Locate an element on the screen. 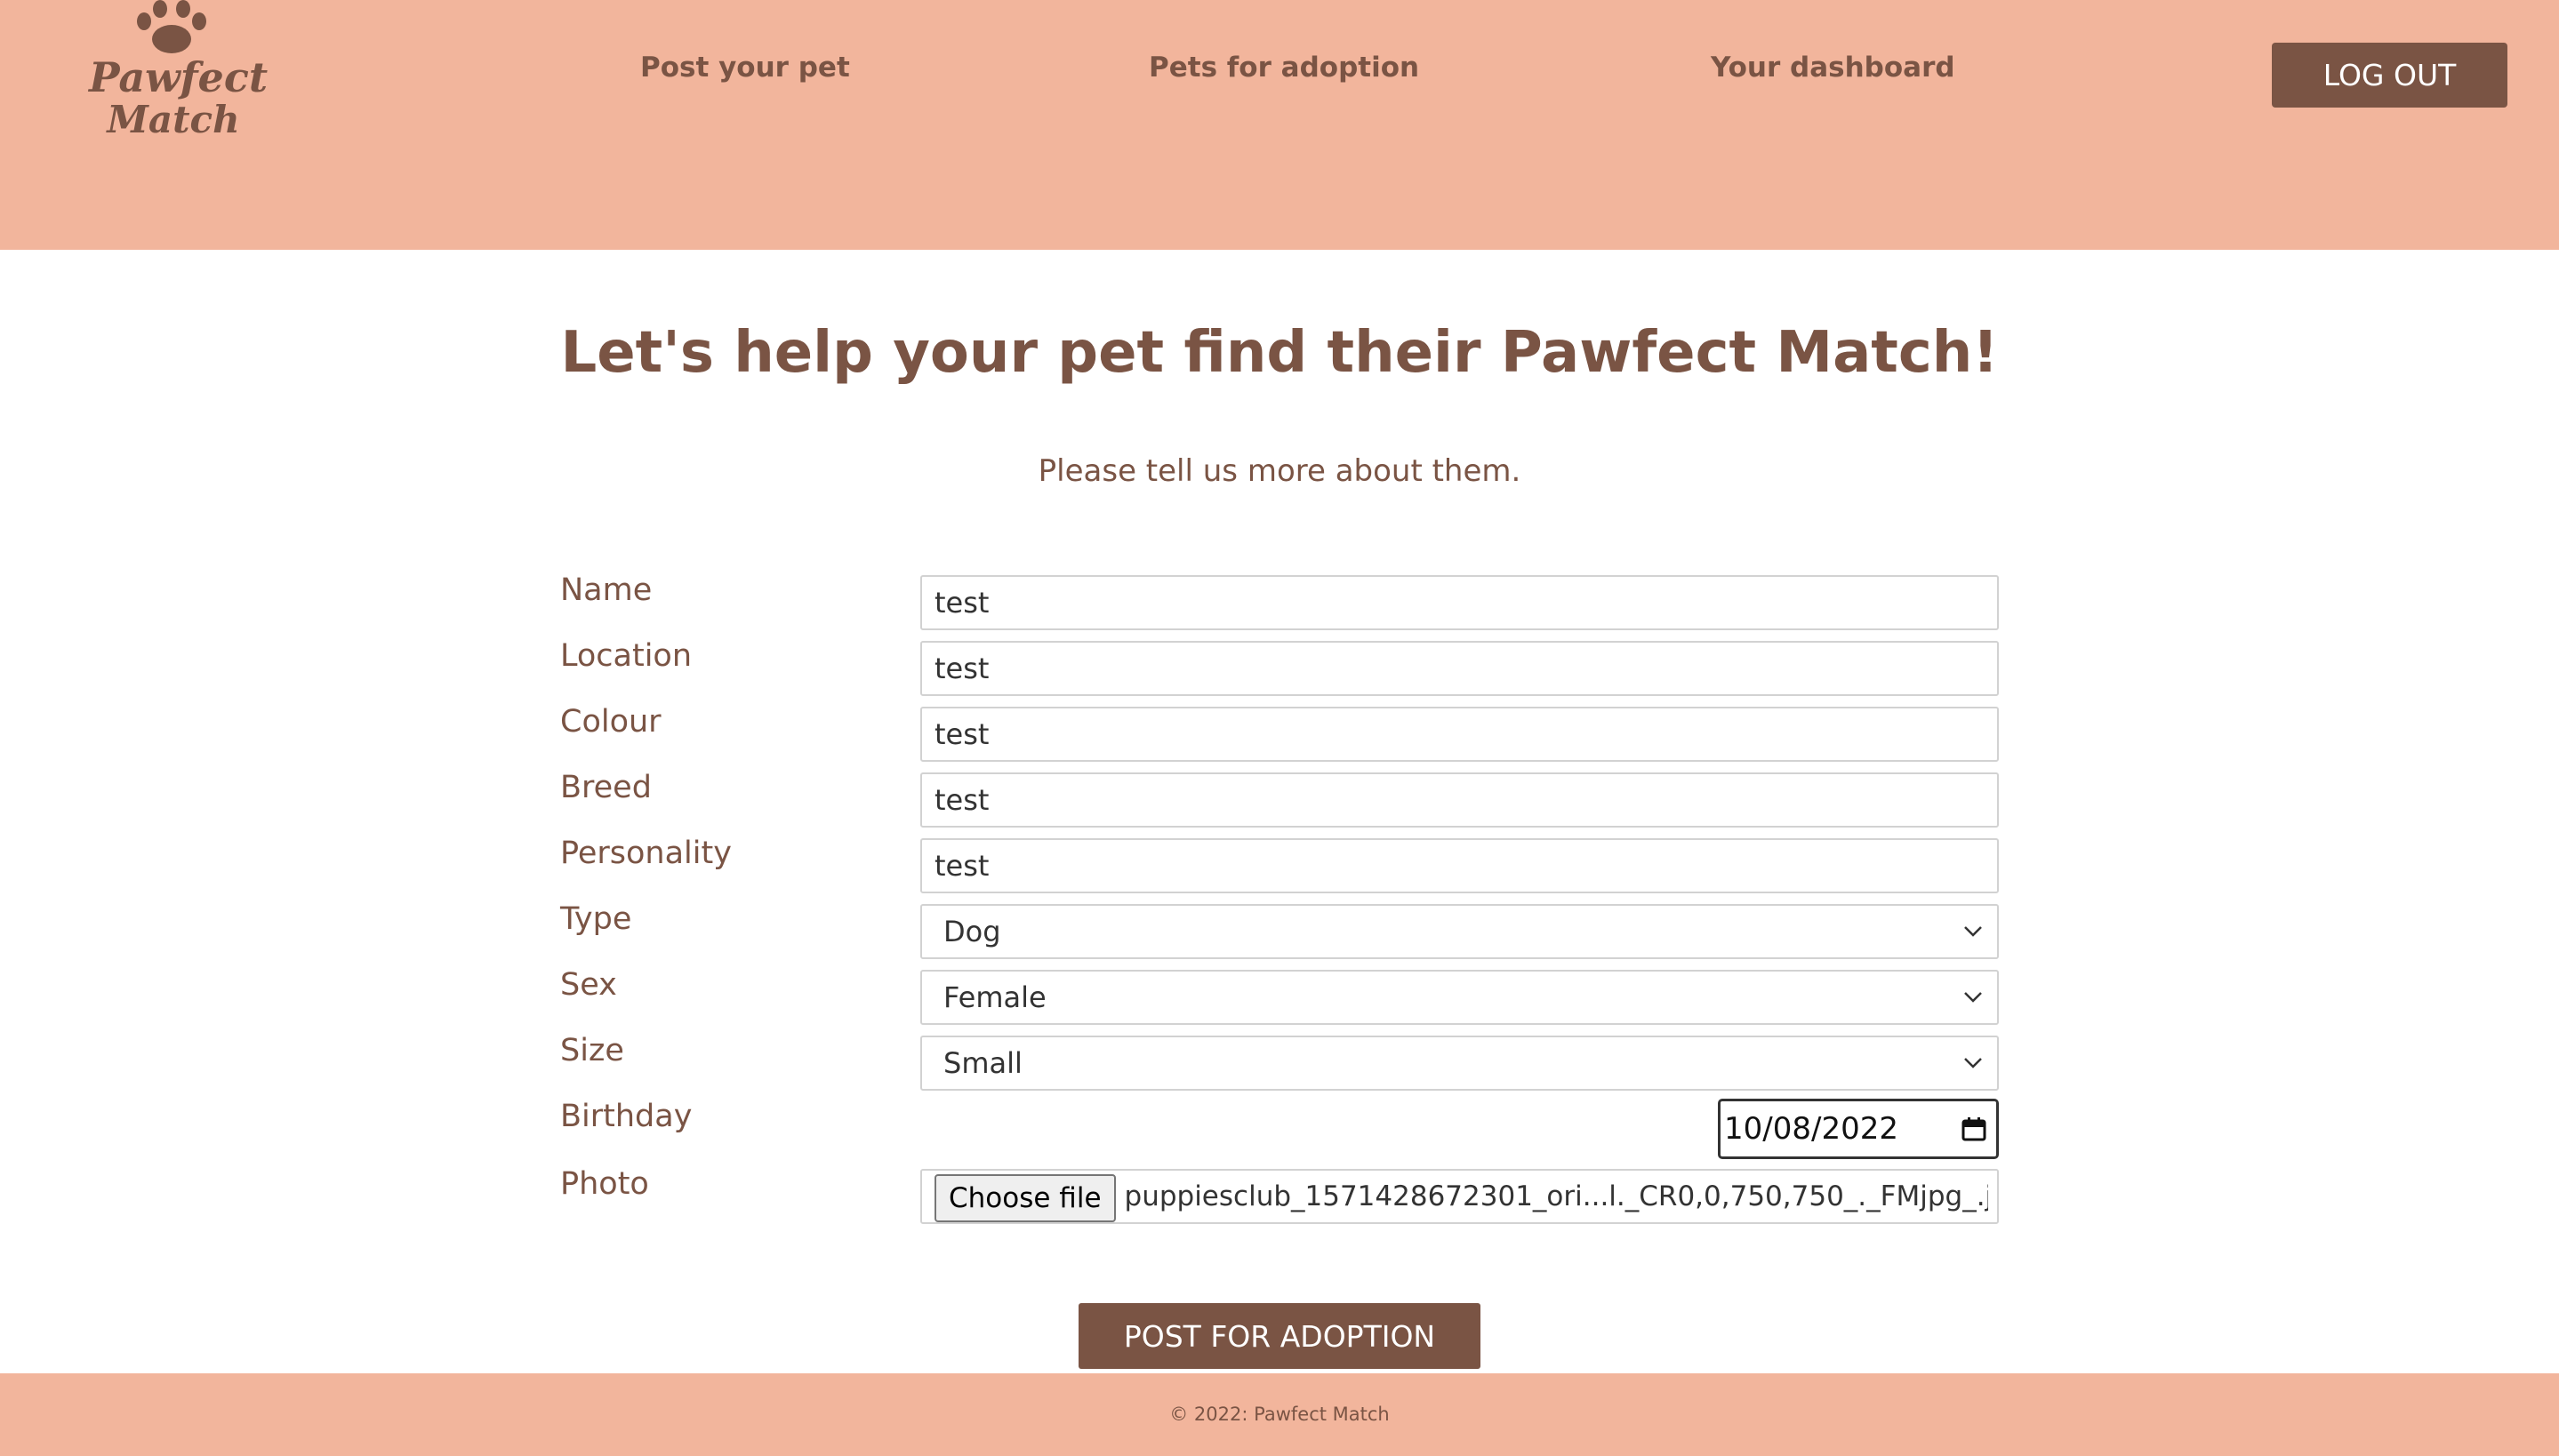 The image size is (2559, 1456). form-row-colour: Colour test is located at coordinates (1280, 733).